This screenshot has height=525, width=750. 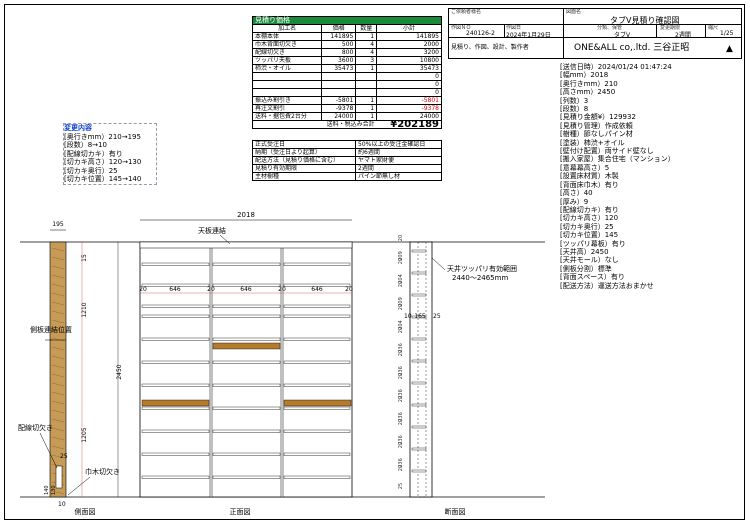 I want to click on section-dim: 20, so click(x=401, y=238).